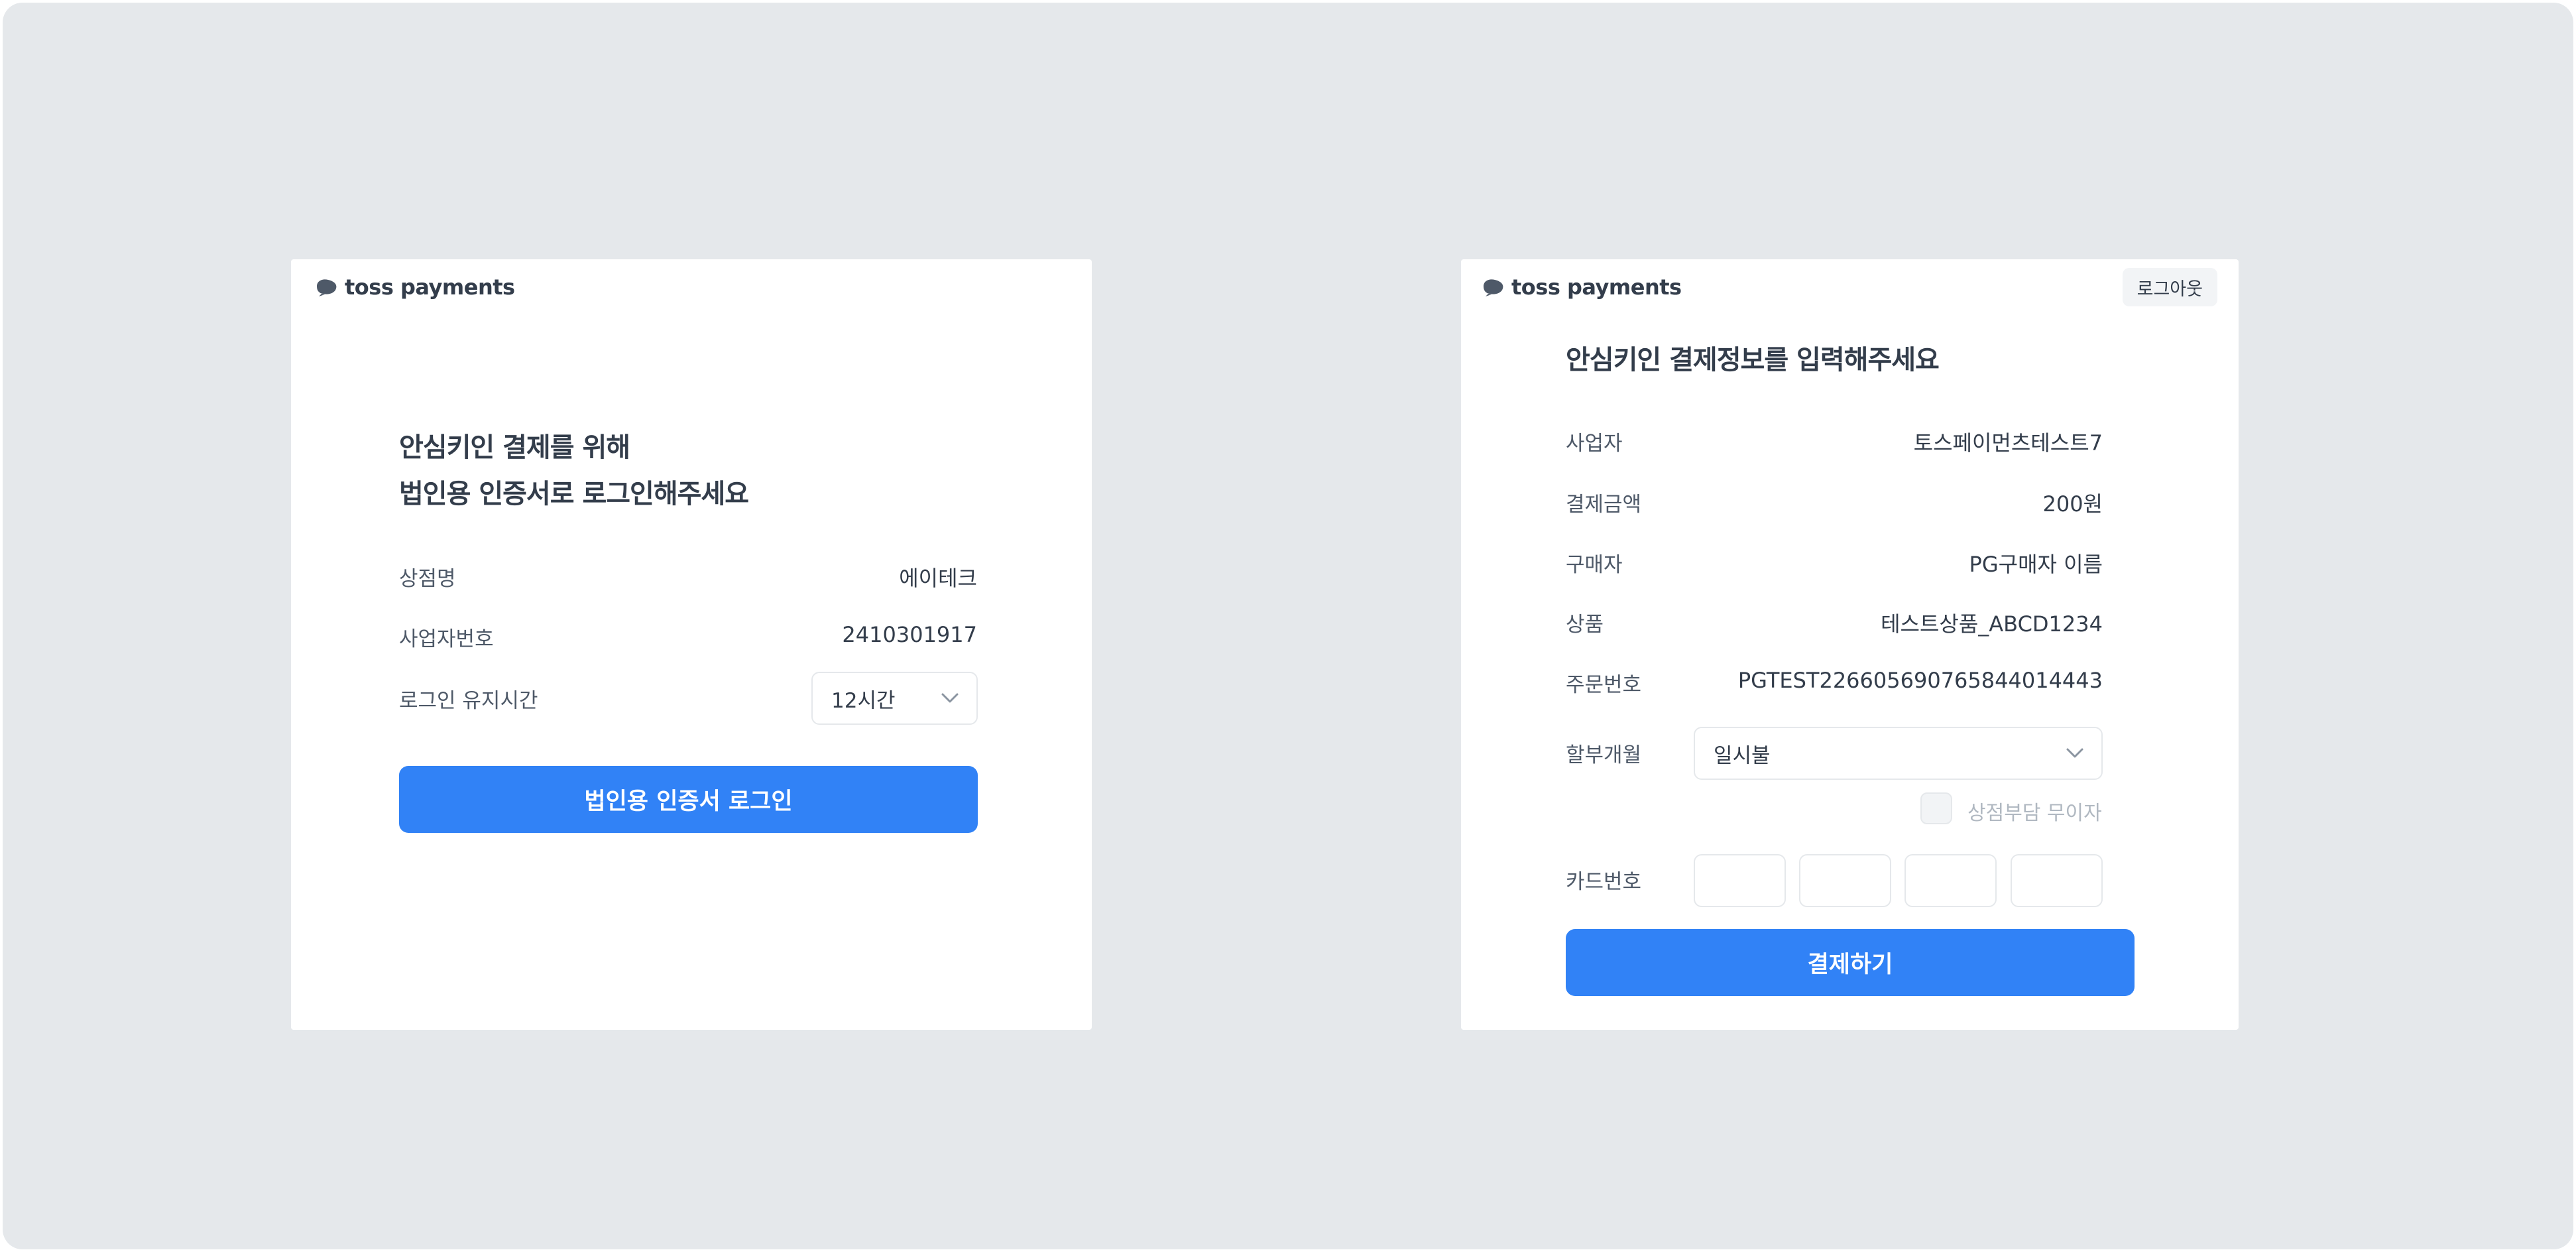 This screenshot has height=1252, width=2576. Describe the element at coordinates (2034, 814) in the screenshot. I see `interest-free-label: 상점부담 무이자` at that location.